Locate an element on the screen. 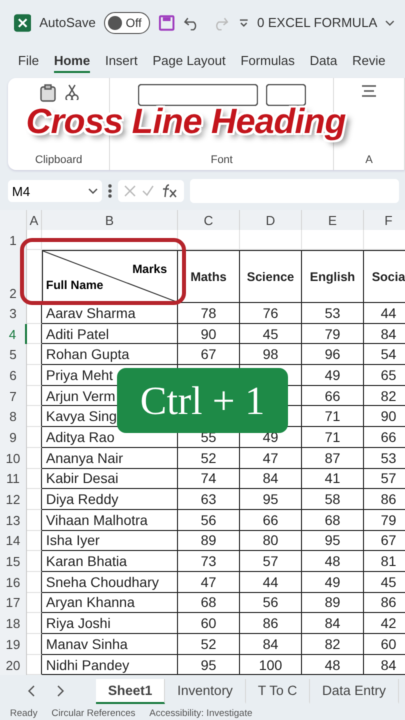 The image size is (405, 720). autosave-label: AutoSave is located at coordinates (67, 22).